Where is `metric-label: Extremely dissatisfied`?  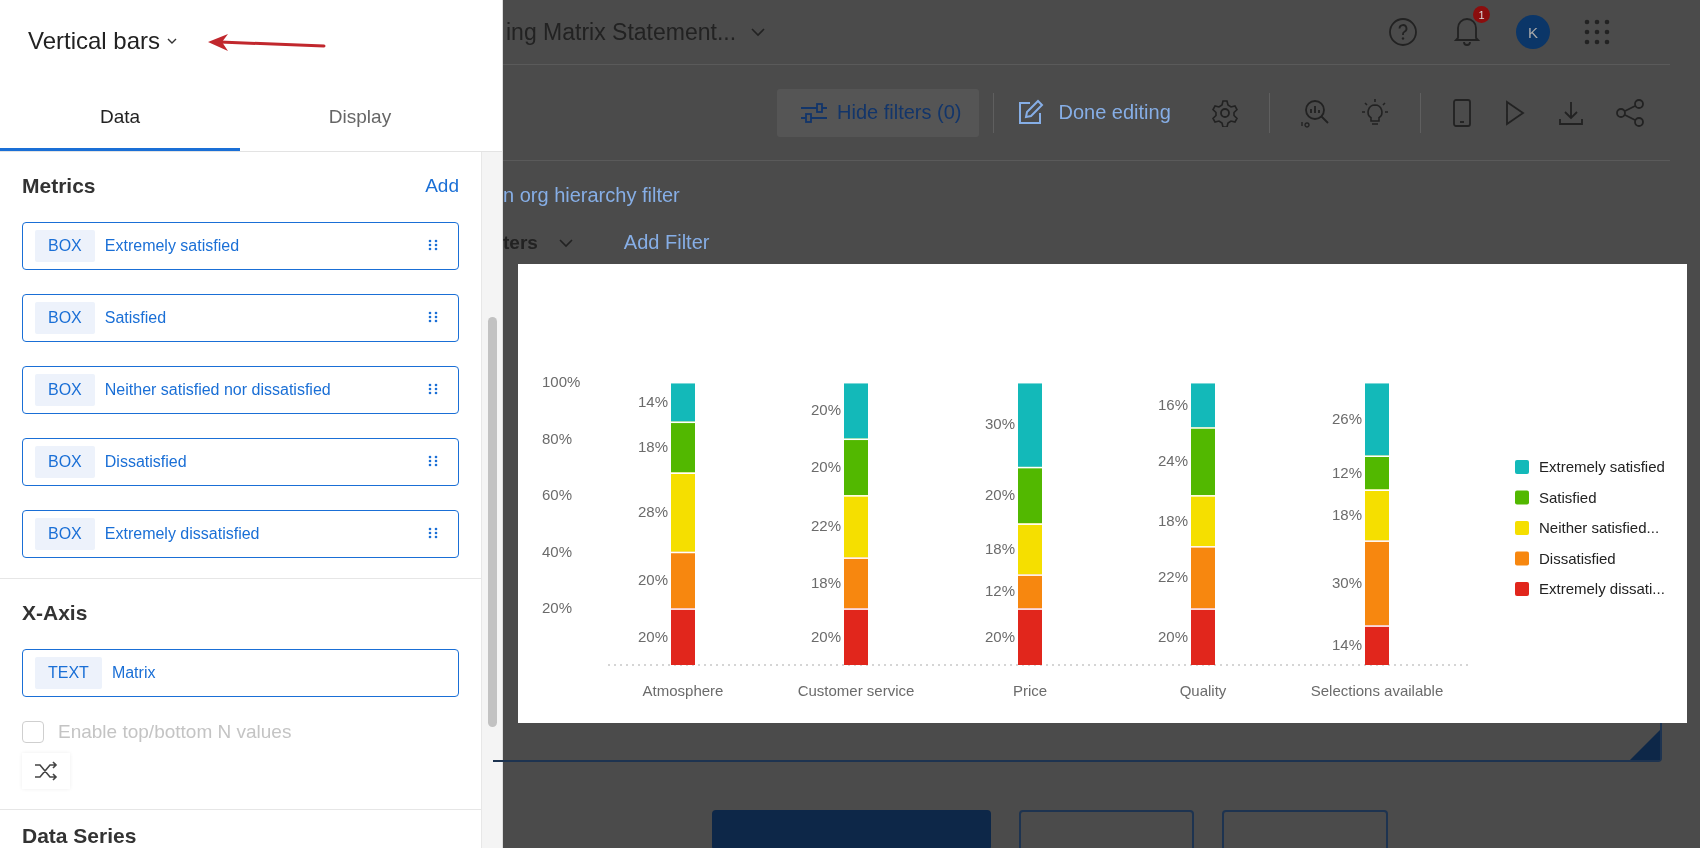 metric-label: Extremely dissatisfied is located at coordinates (182, 534).